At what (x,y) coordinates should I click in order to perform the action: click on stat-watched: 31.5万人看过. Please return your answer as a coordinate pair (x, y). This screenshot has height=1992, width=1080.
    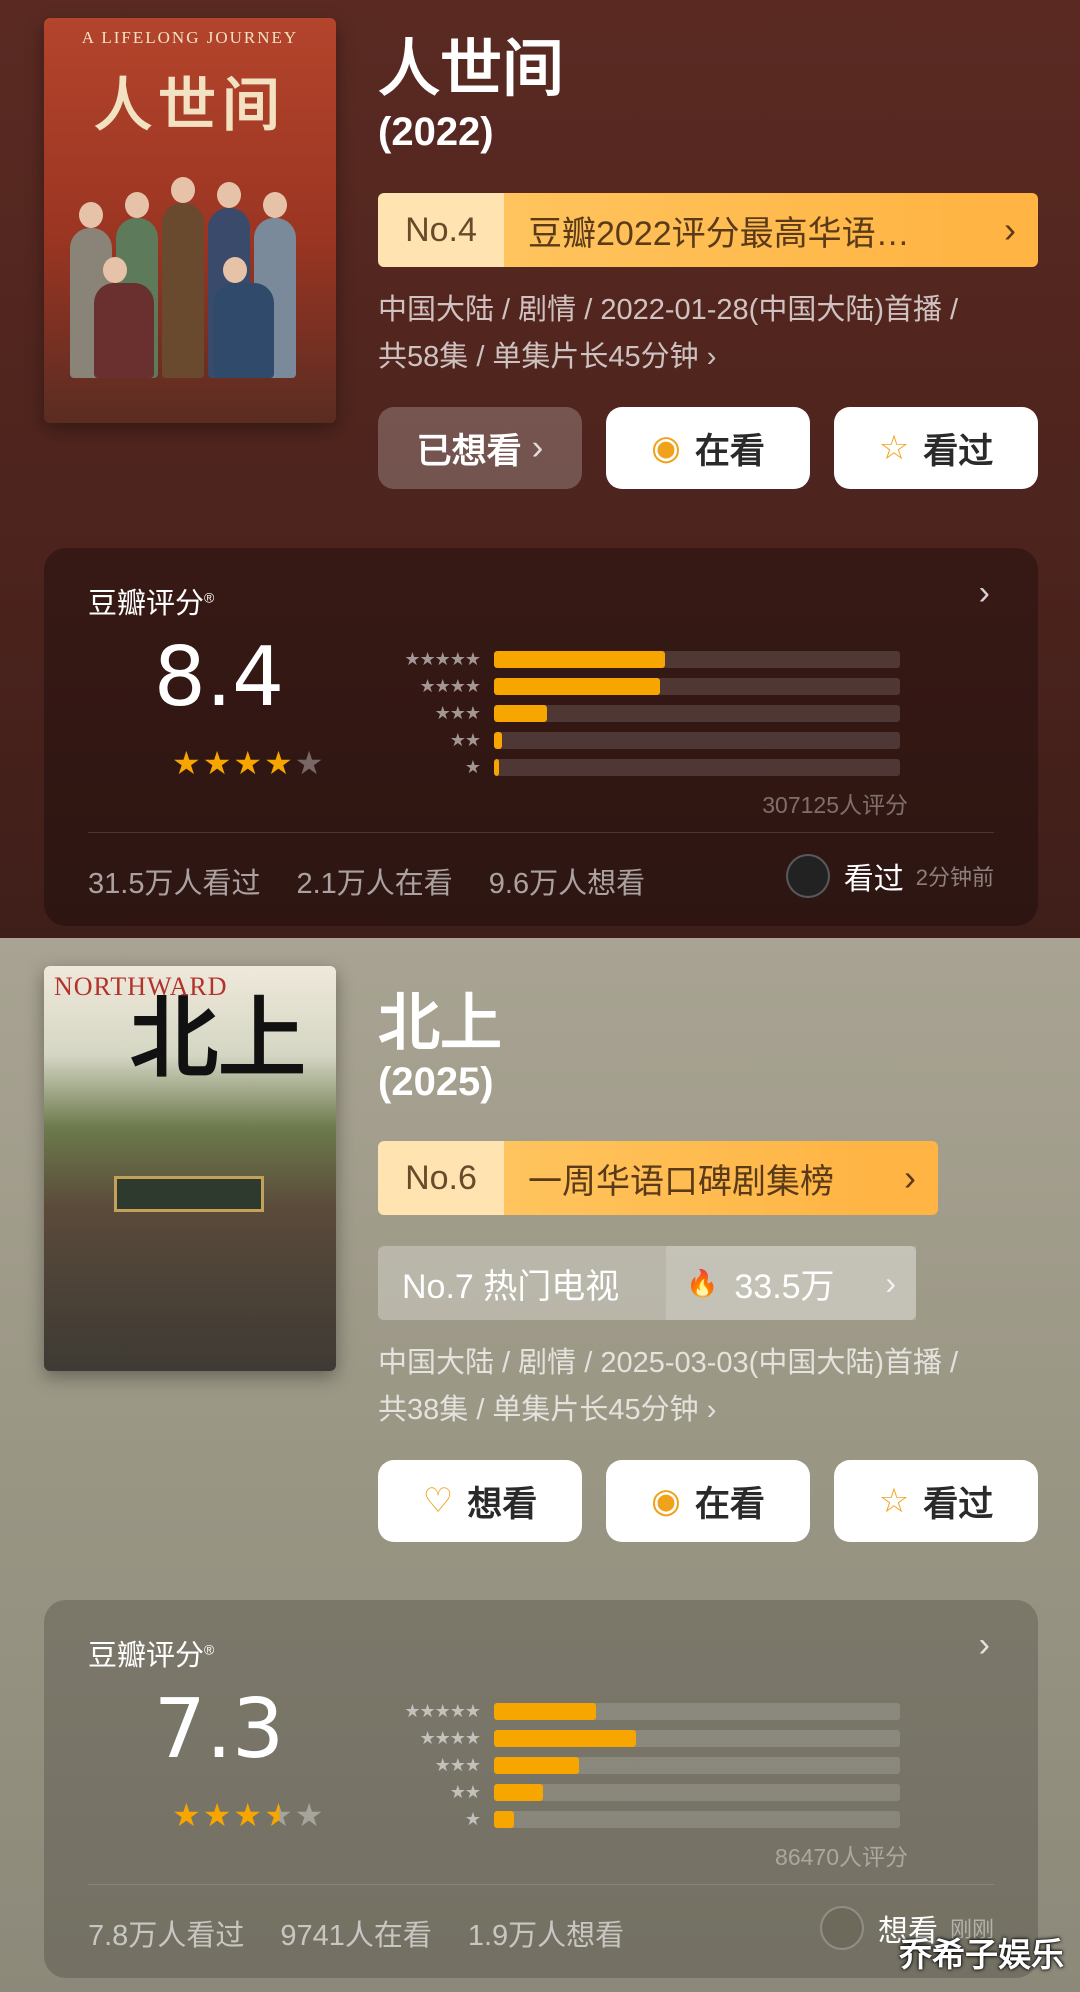
    Looking at the image, I should click on (174, 881).